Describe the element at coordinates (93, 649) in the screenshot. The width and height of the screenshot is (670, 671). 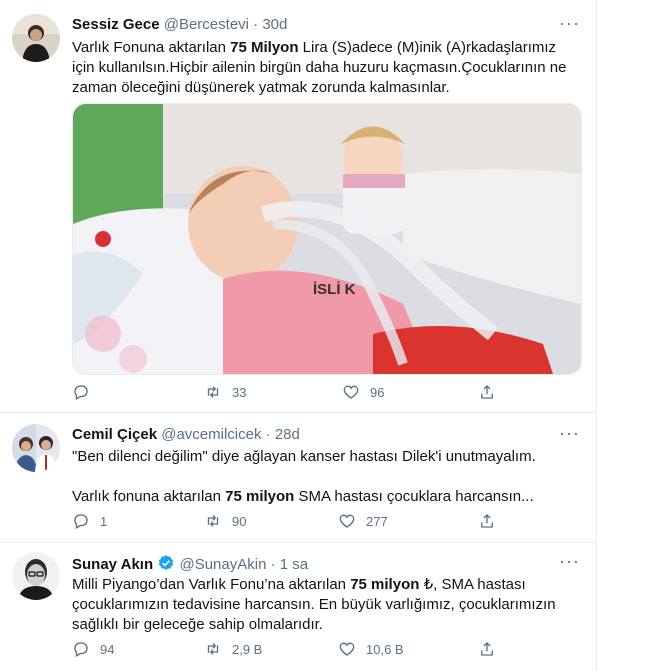
I see `reply-button: 94` at that location.